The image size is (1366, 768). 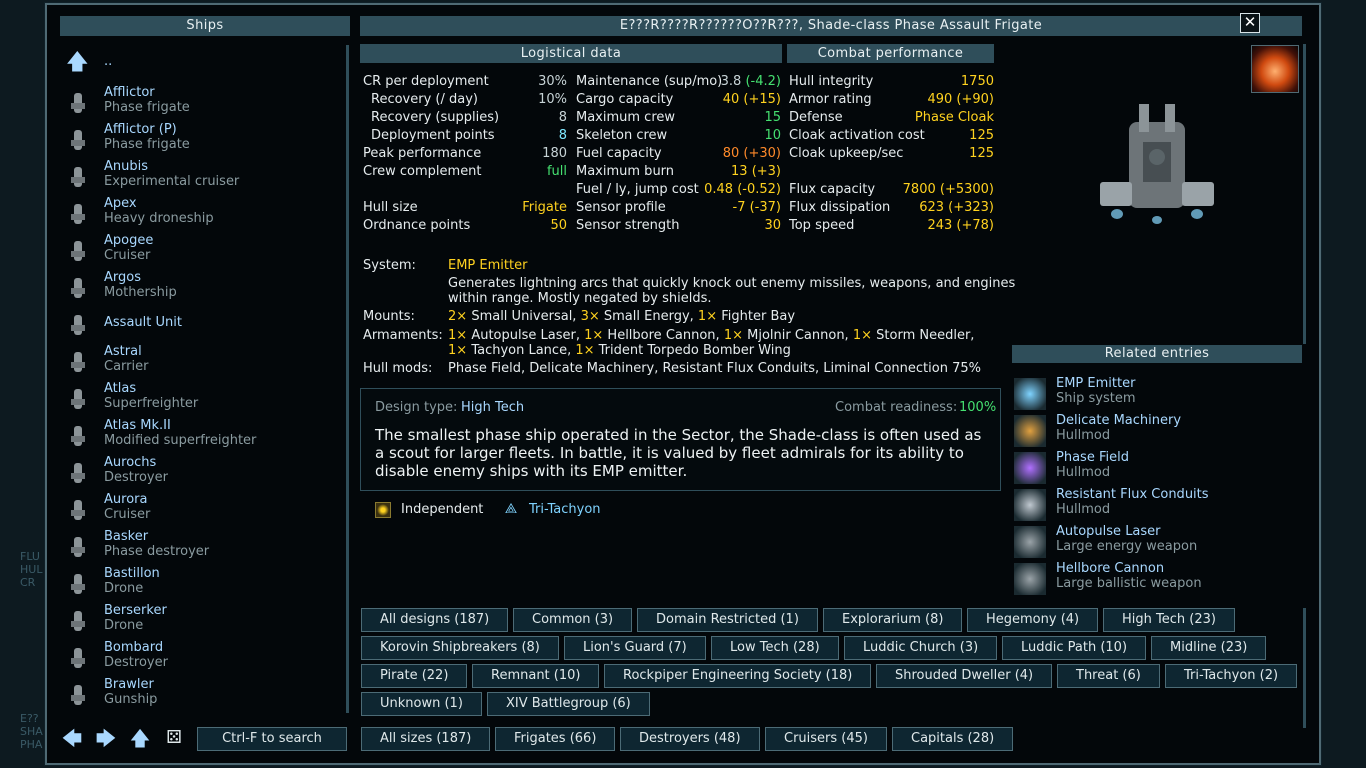 What do you see at coordinates (72, 739) in the screenshot?
I see `back-arrow-icon: 🡄` at bounding box center [72, 739].